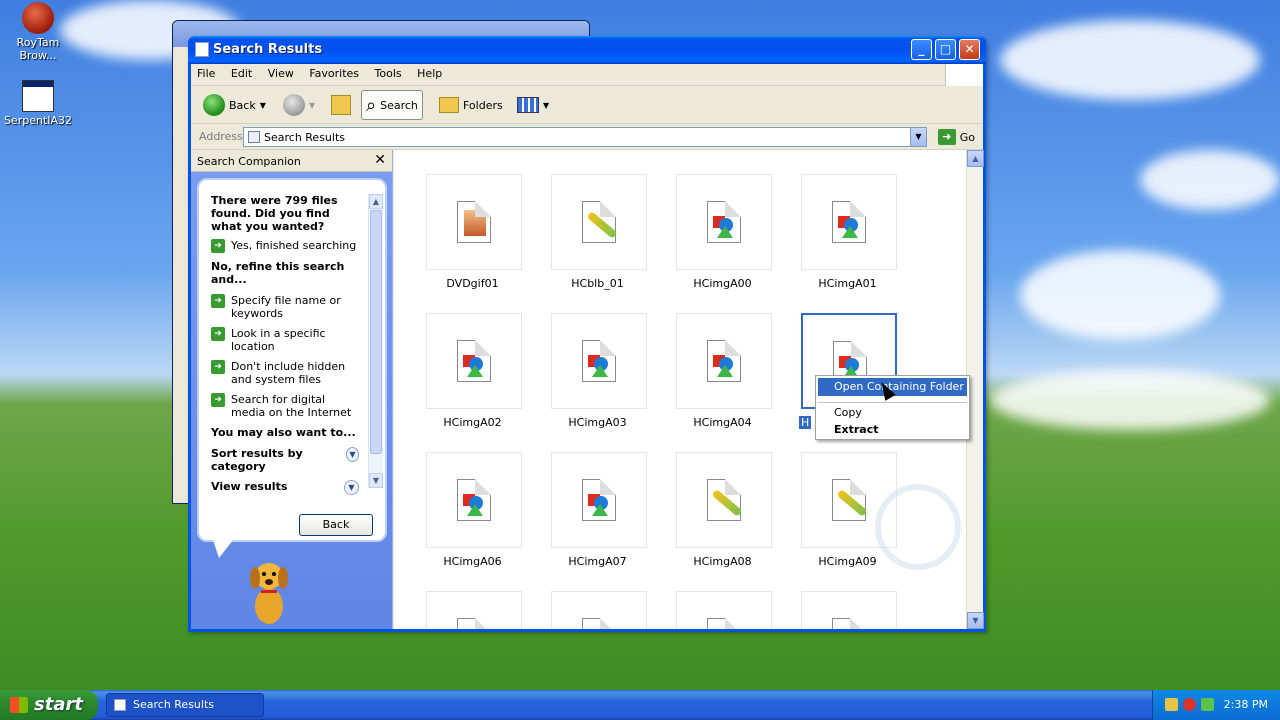 The width and height of the screenshot is (1280, 720). What do you see at coordinates (597, 283) in the screenshot?
I see `file-name-label: HCblb_01` at bounding box center [597, 283].